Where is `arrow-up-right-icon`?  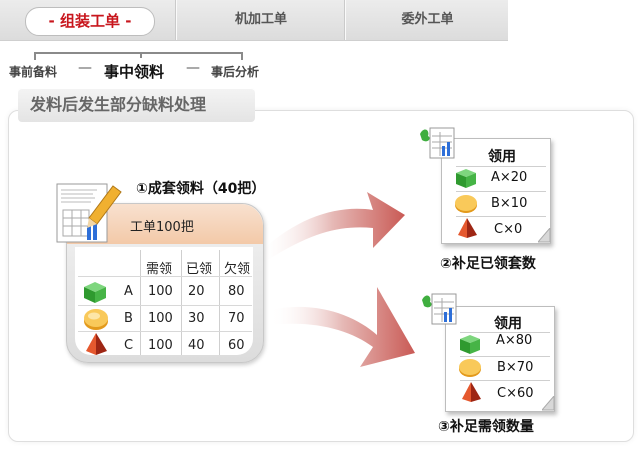
arrow-up-right-icon is located at coordinates (332, 228).